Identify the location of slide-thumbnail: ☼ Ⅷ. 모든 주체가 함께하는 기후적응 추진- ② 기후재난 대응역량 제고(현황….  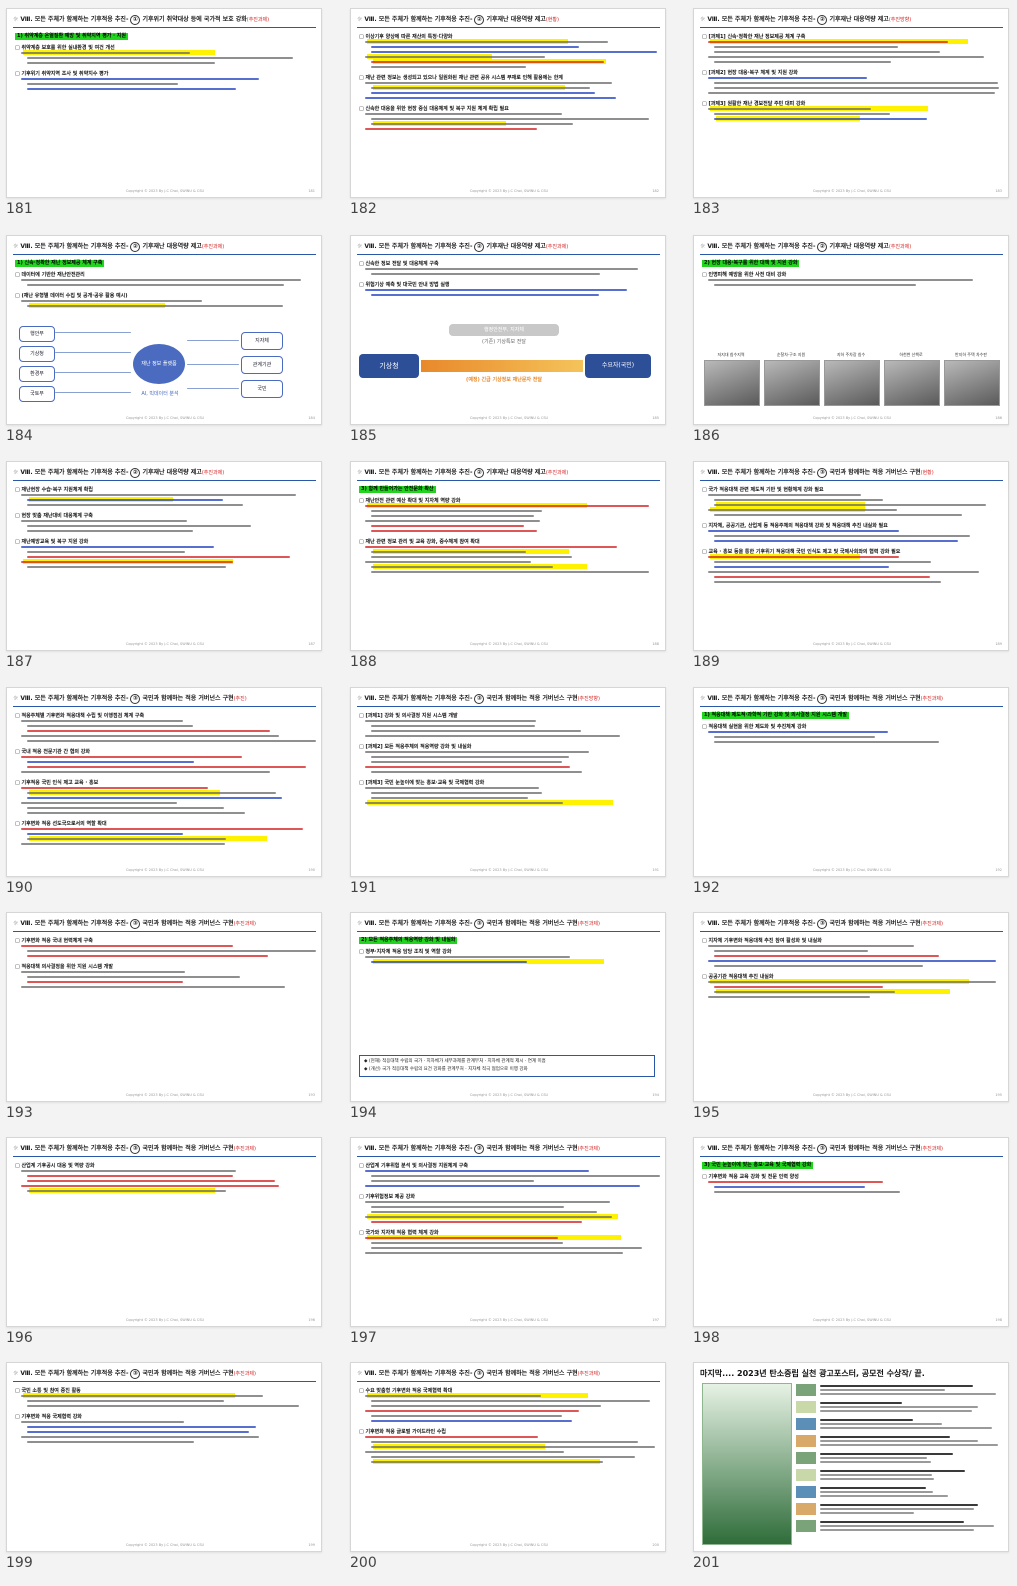
(508, 103).